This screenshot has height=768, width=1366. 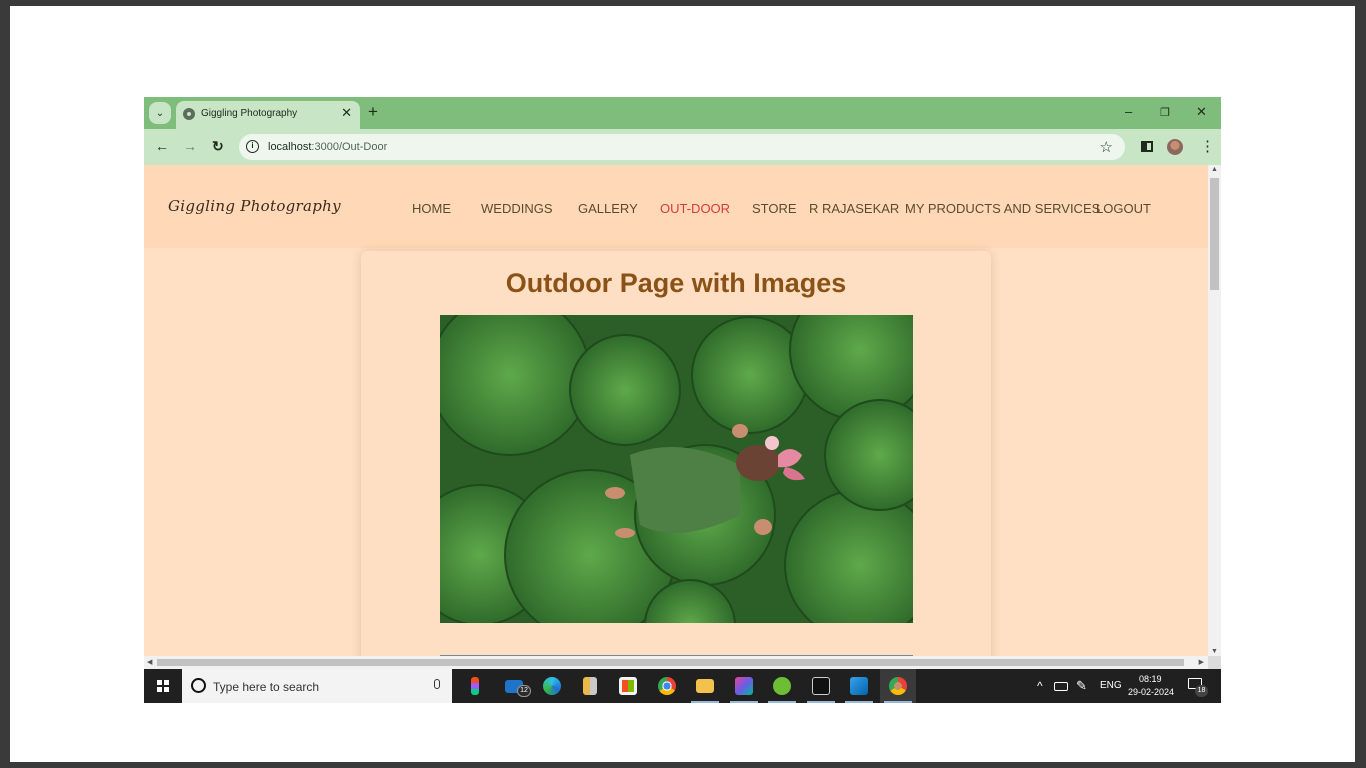 I want to click on restore-button: ❐, so click(x=1165, y=112).